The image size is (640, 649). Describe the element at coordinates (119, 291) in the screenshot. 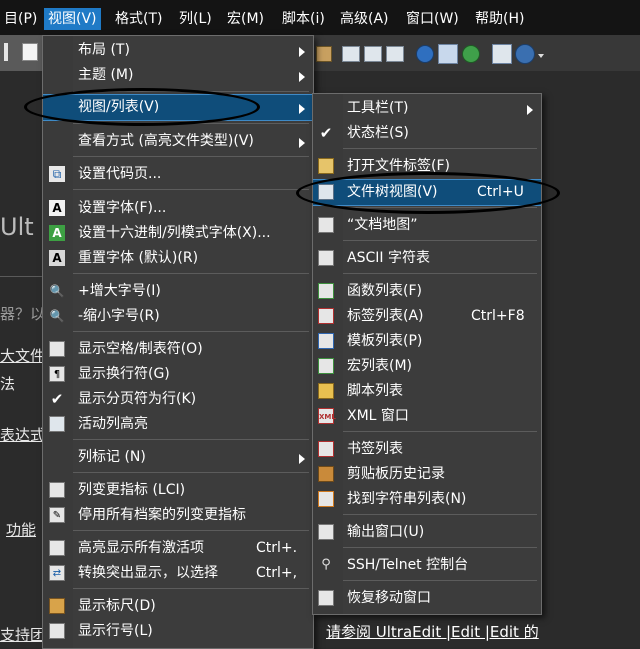

I see `menu-item-label: +增大字号(I)` at that location.